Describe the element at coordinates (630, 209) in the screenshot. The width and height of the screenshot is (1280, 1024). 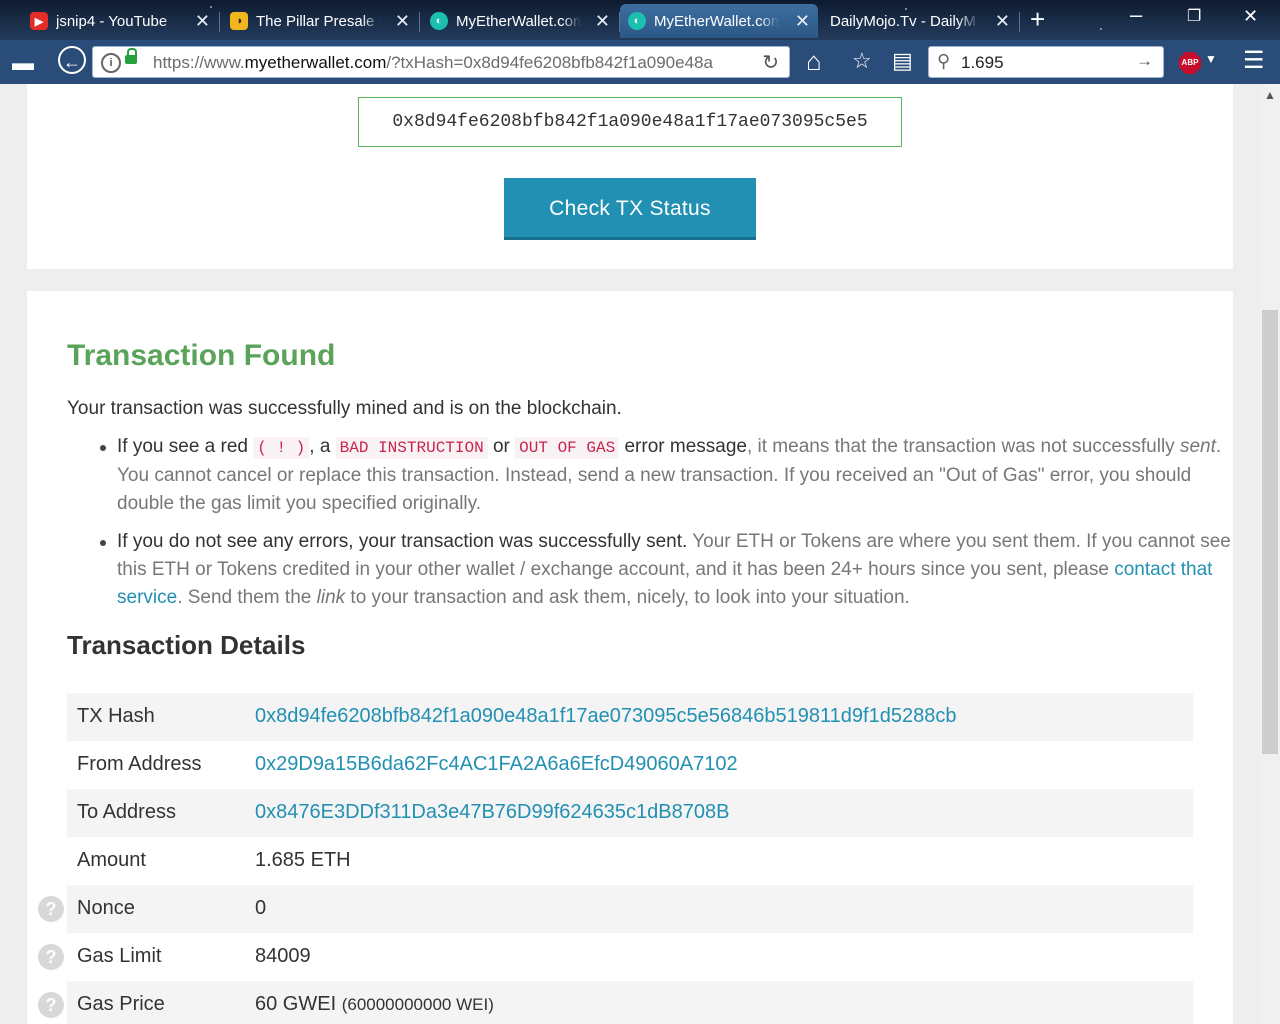
I see `check-tx-status-button: Check TX Status` at that location.